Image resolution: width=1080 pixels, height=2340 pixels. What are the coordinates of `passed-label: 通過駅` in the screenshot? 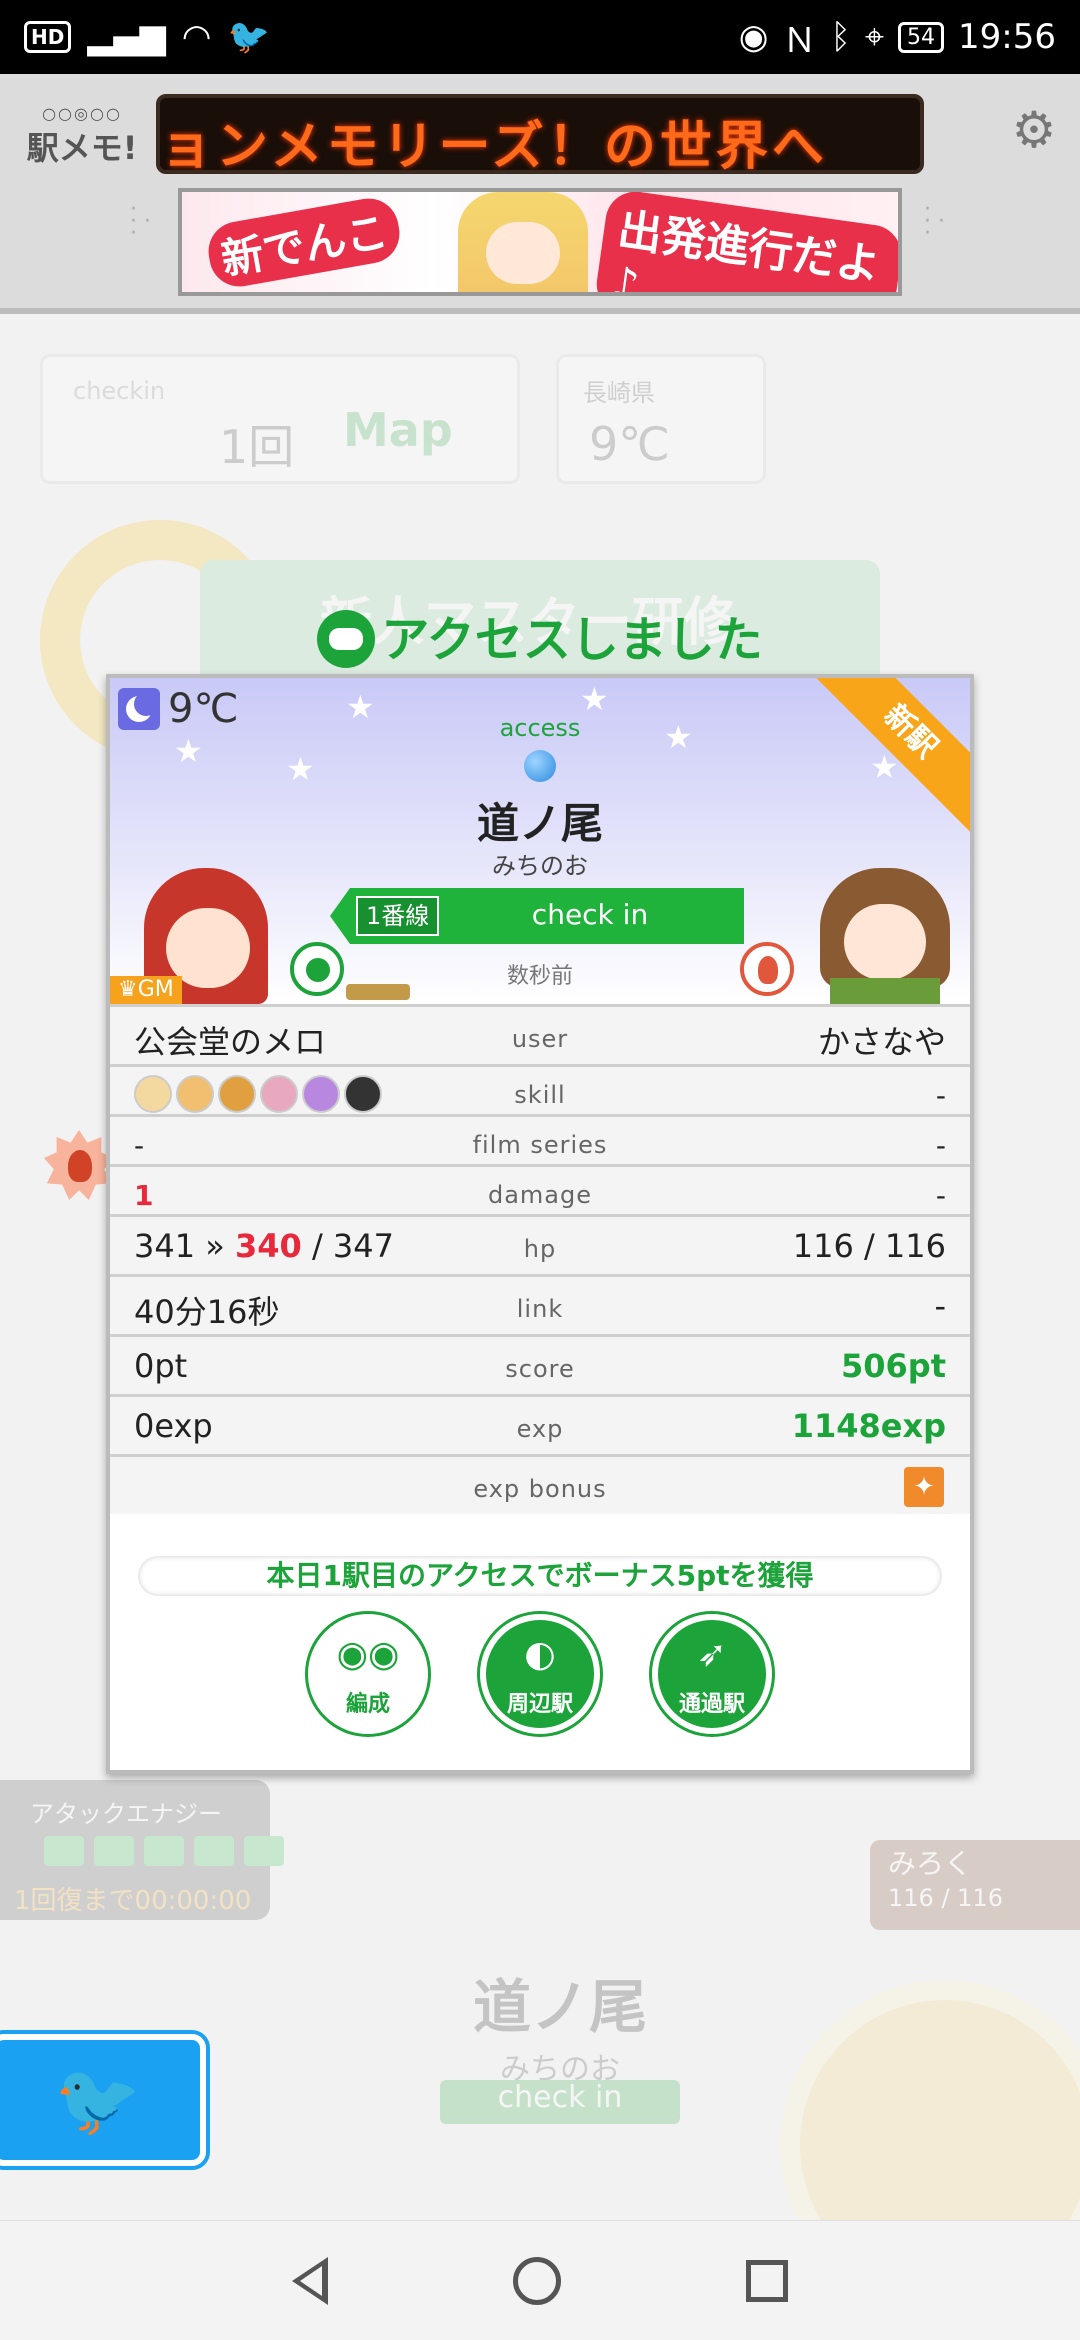 It's located at (711, 1704).